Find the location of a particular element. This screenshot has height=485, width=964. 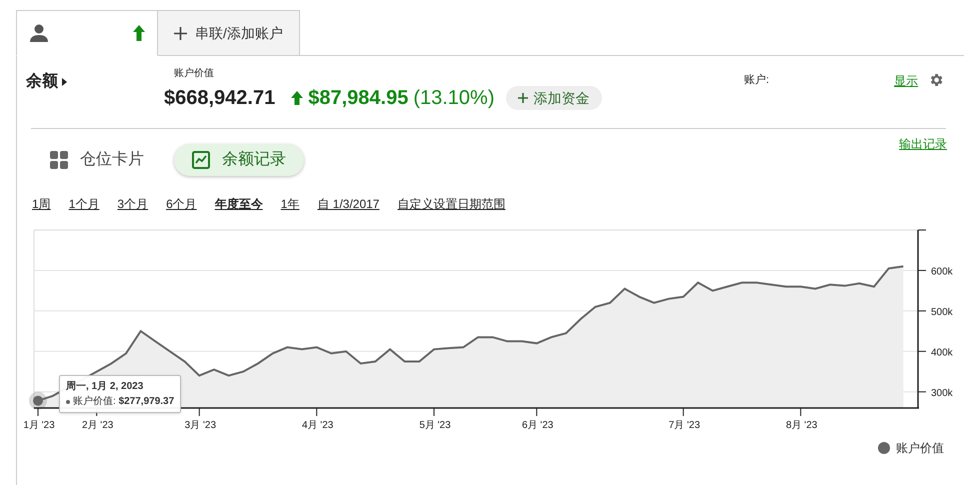

y-tick-label: 600k is located at coordinates (942, 272).